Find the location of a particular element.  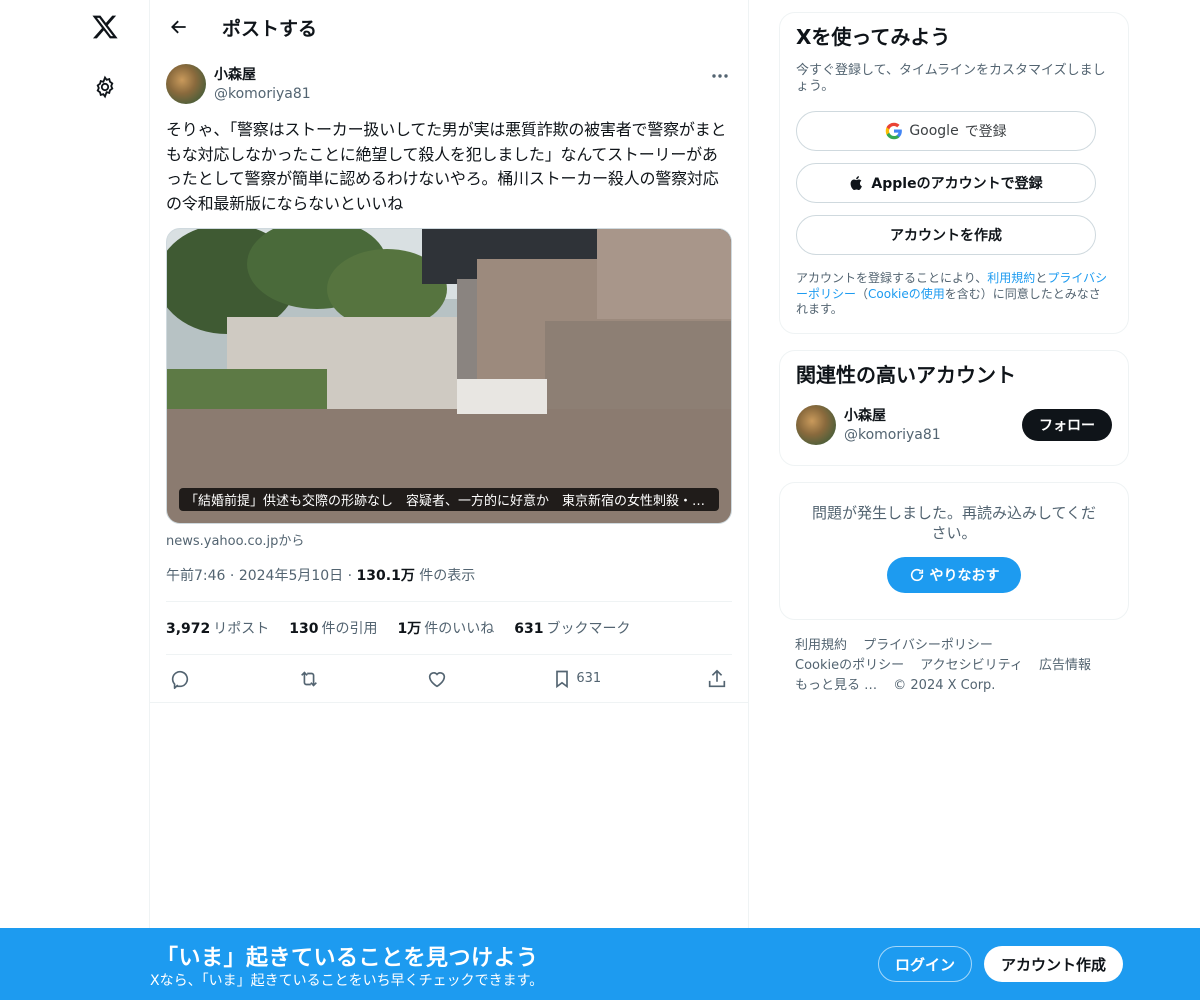

share-button is located at coordinates (717, 679).